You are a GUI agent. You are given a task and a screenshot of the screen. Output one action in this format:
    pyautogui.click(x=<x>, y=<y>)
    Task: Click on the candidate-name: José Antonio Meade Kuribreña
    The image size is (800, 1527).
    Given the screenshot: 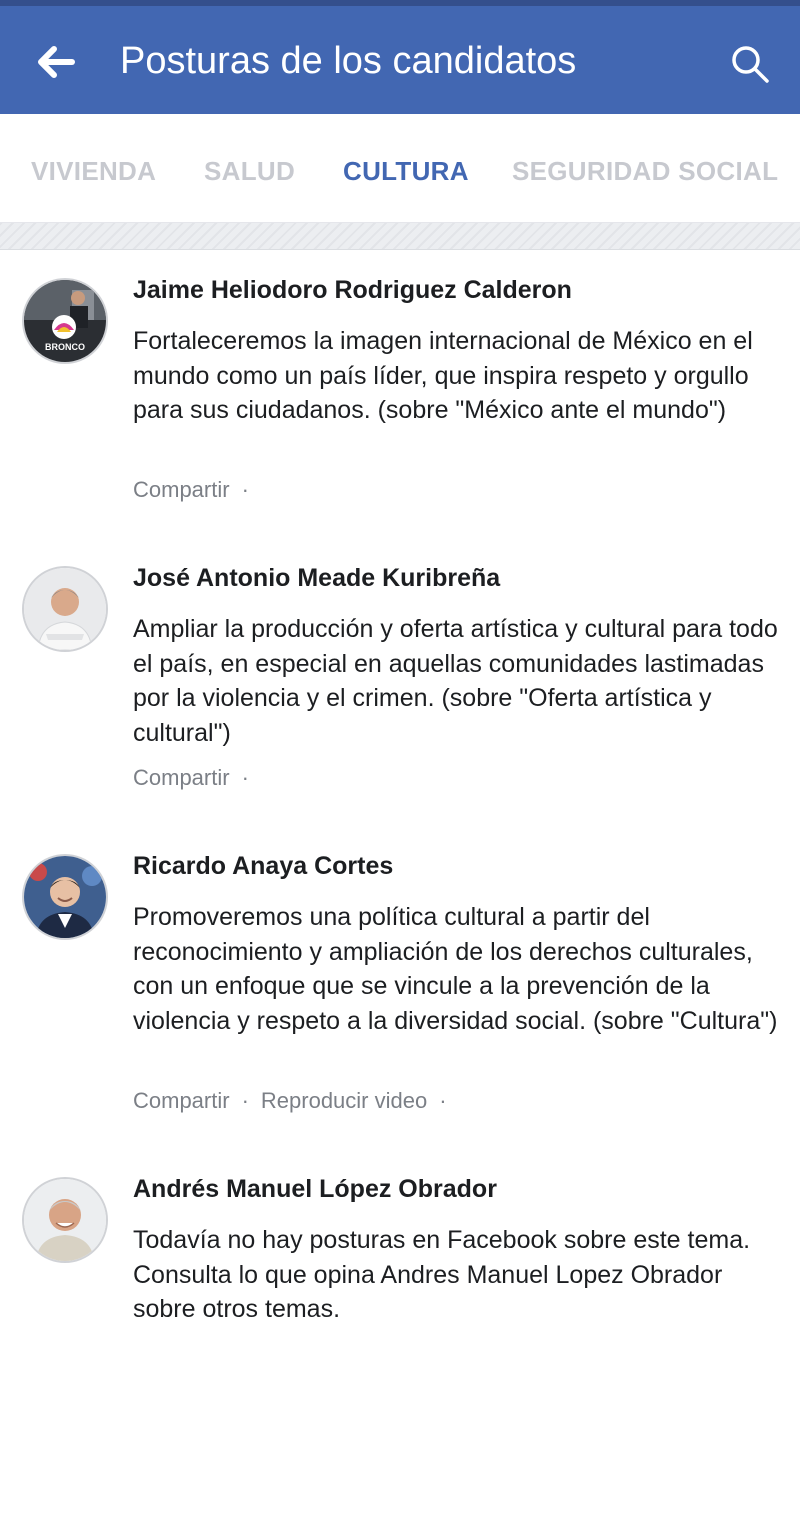 What is the action you would take?
    pyautogui.click(x=316, y=578)
    